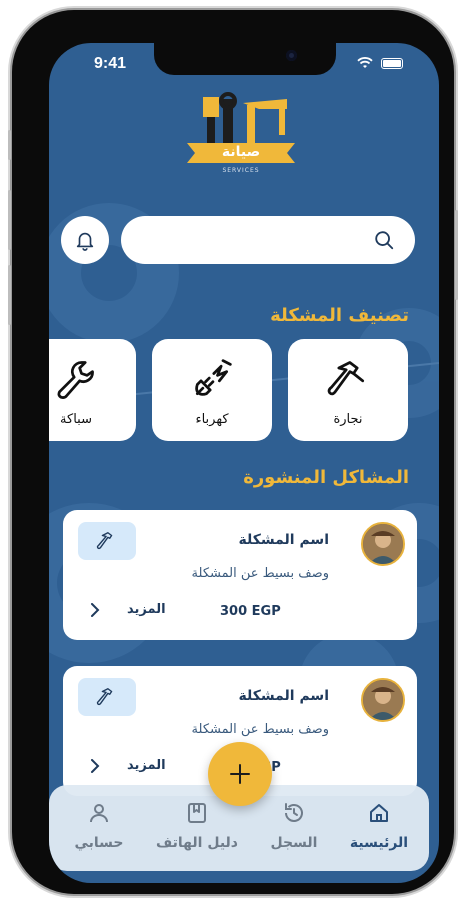  I want to click on volume-down-button, so click(9, 295).